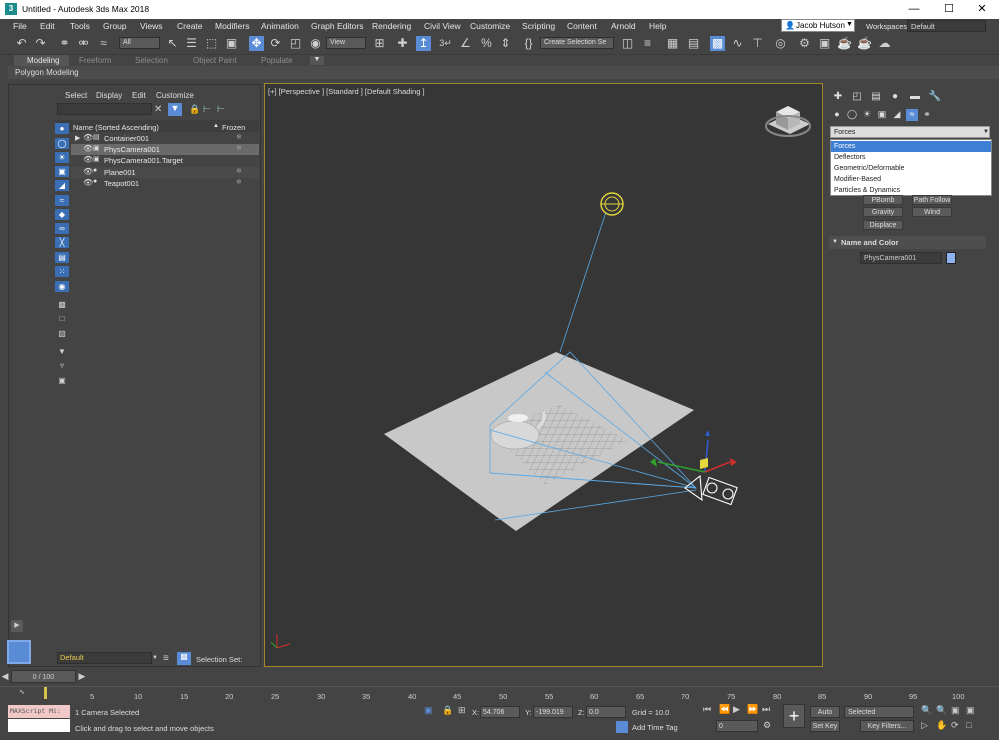 The image size is (999, 740). Describe the element at coordinates (724, 709) in the screenshot. I see `prev-key-icon: ⏪` at that location.